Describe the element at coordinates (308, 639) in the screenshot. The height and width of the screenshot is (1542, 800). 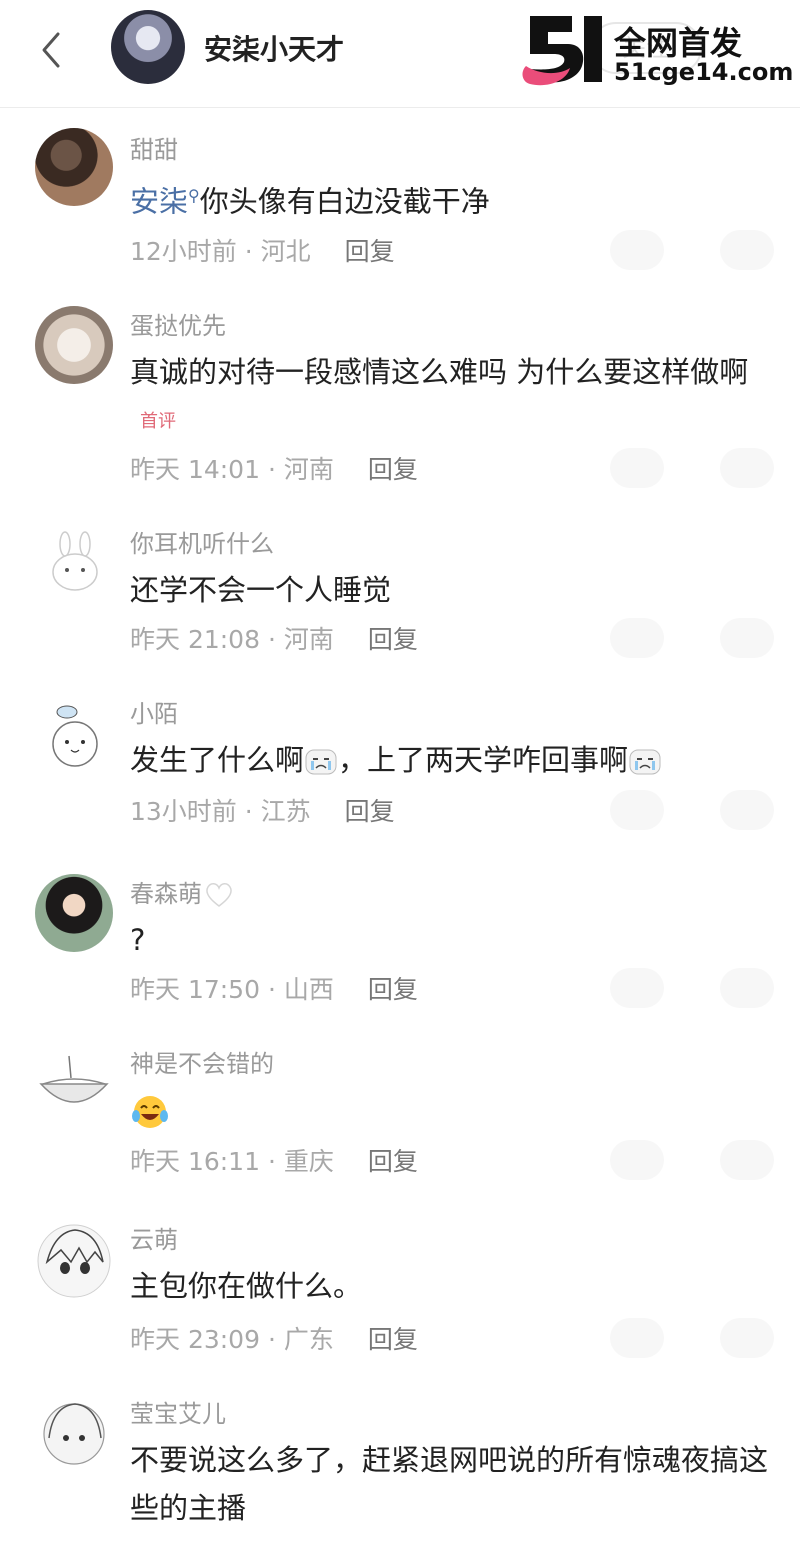
I see `comment-location: 河南` at that location.